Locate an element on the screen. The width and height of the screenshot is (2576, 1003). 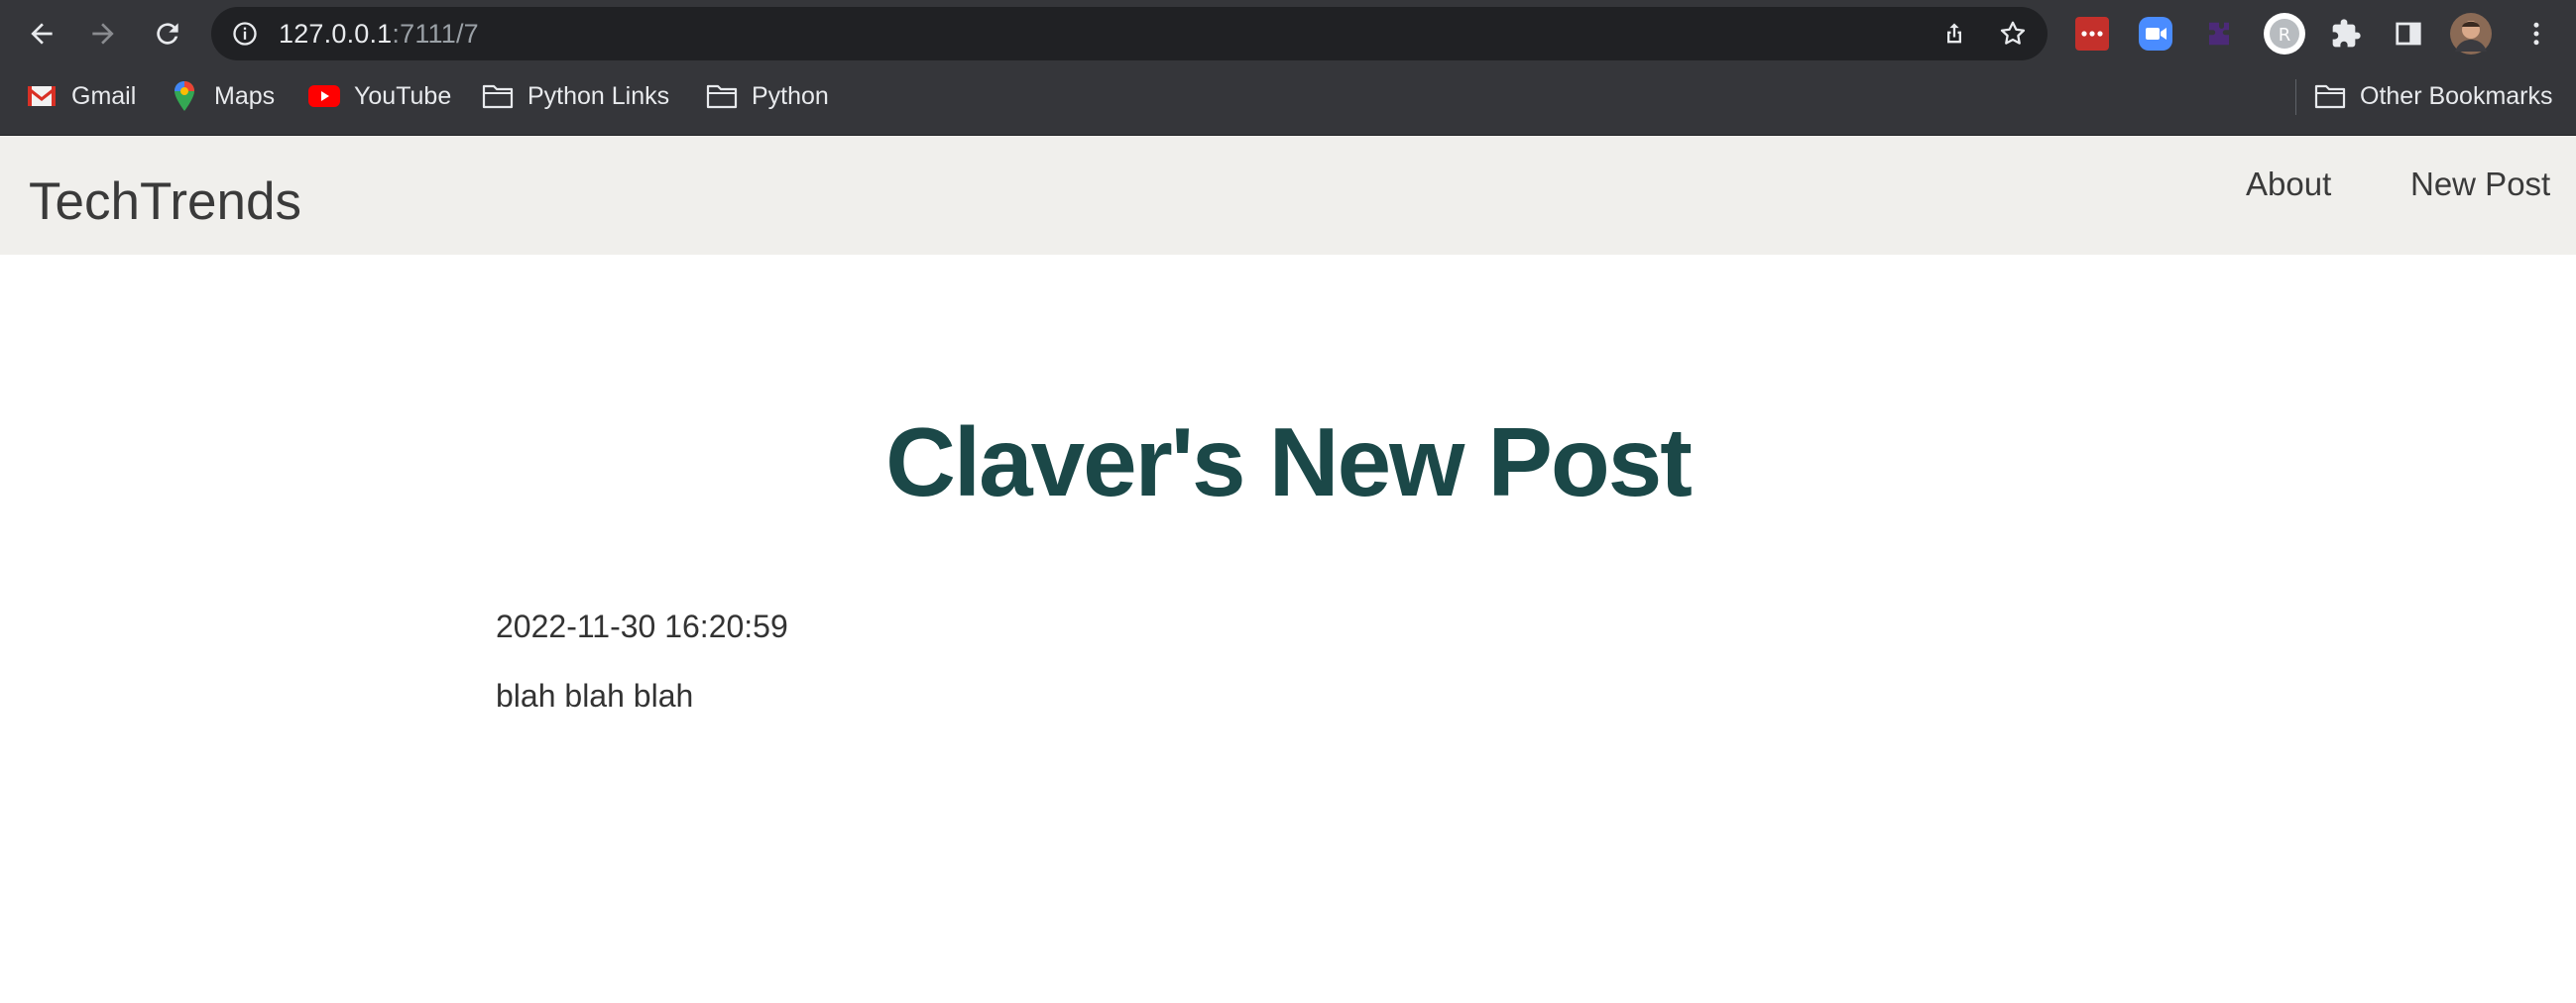
maps-icon is located at coordinates (185, 96).